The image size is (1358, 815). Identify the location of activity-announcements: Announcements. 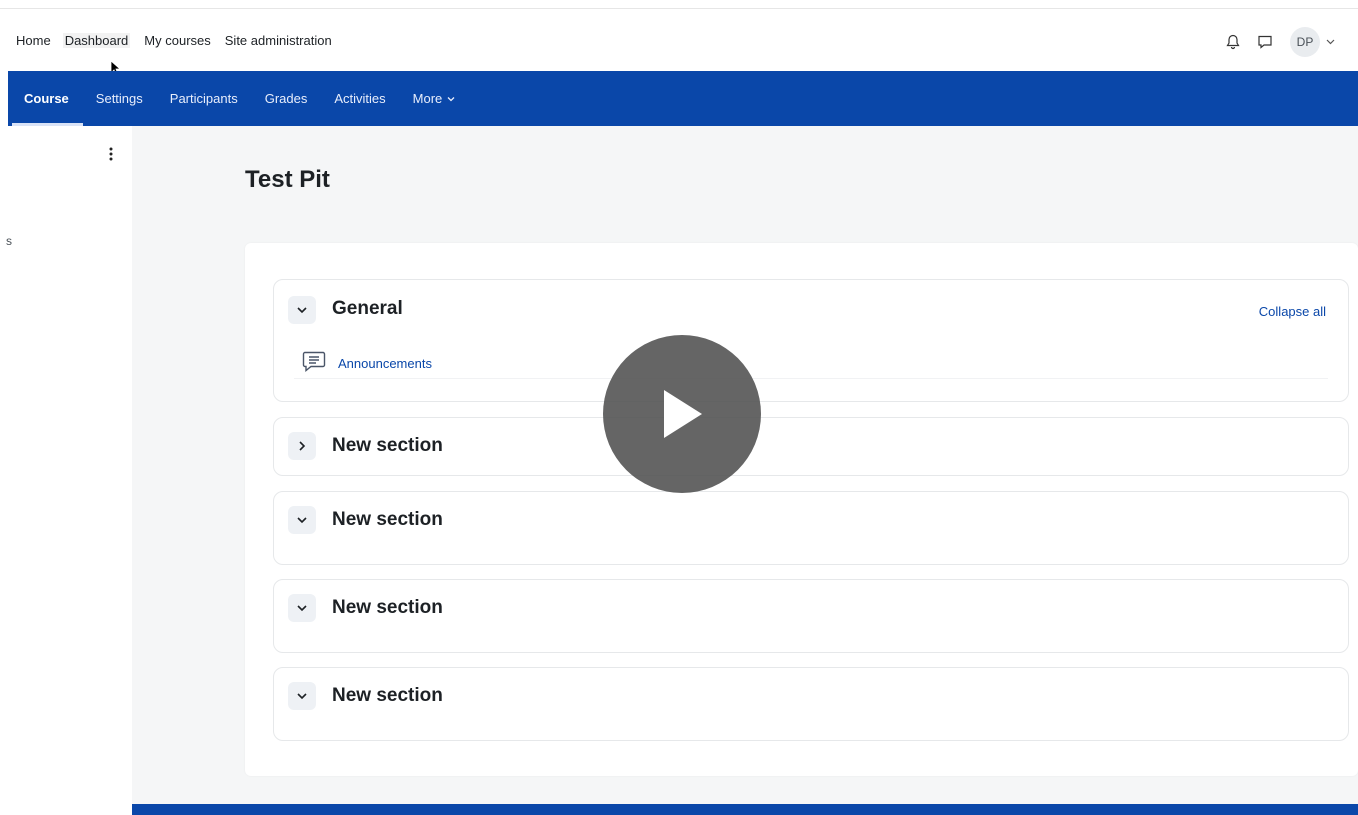
(367, 363).